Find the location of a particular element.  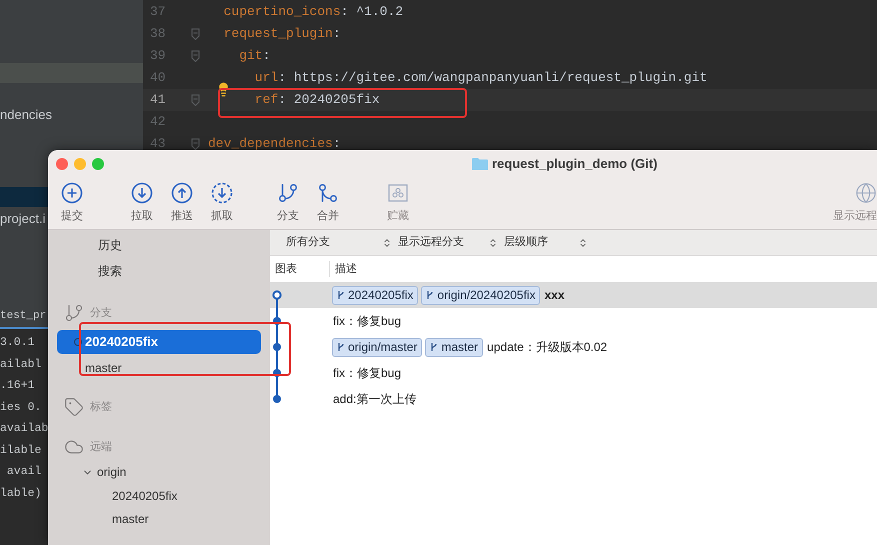

toolbar-button: 提交 is located at coordinates (72, 201).